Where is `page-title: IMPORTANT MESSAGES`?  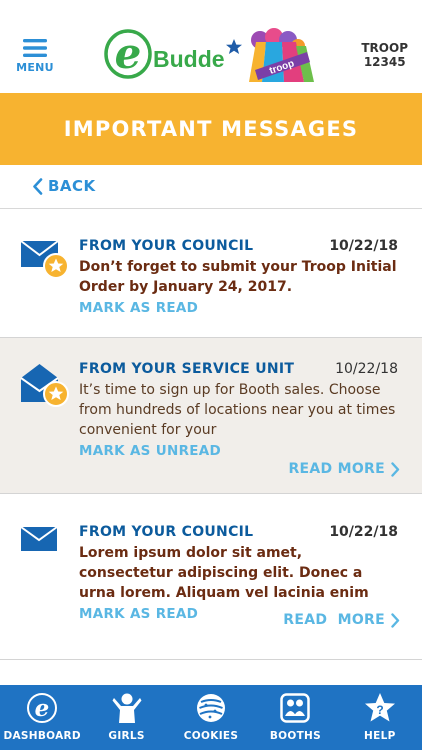
page-title: IMPORTANT MESSAGES is located at coordinates (211, 129).